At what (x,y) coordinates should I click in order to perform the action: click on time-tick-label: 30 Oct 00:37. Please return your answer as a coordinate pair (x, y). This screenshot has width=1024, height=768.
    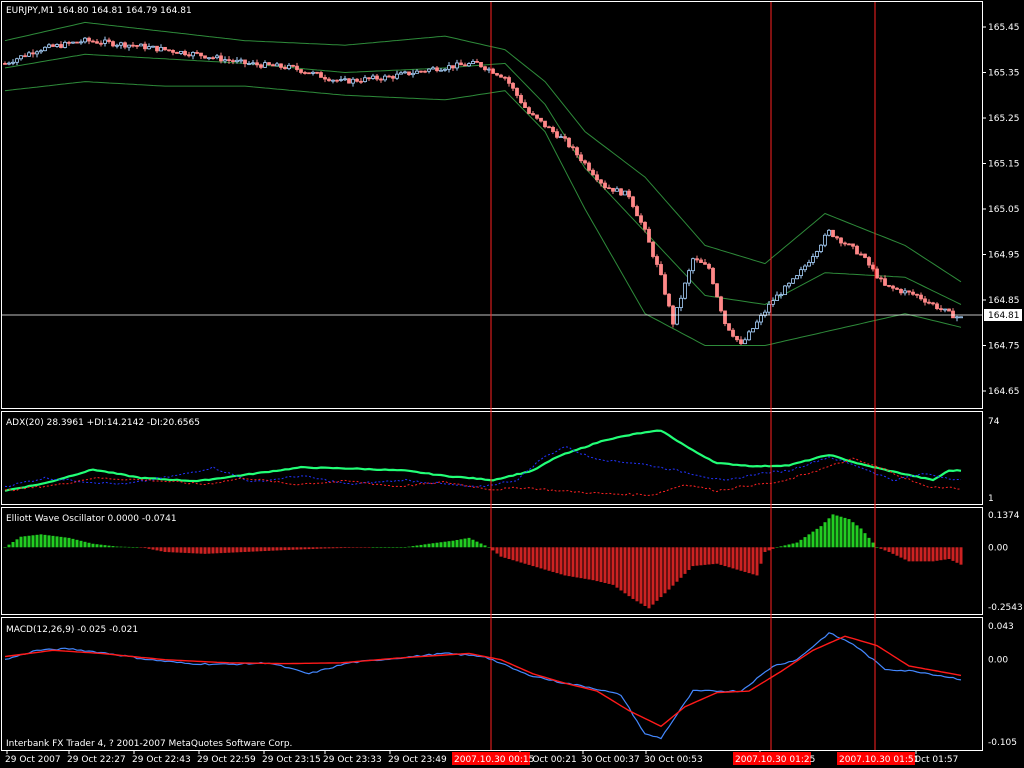
    Looking at the image, I should click on (610, 760).